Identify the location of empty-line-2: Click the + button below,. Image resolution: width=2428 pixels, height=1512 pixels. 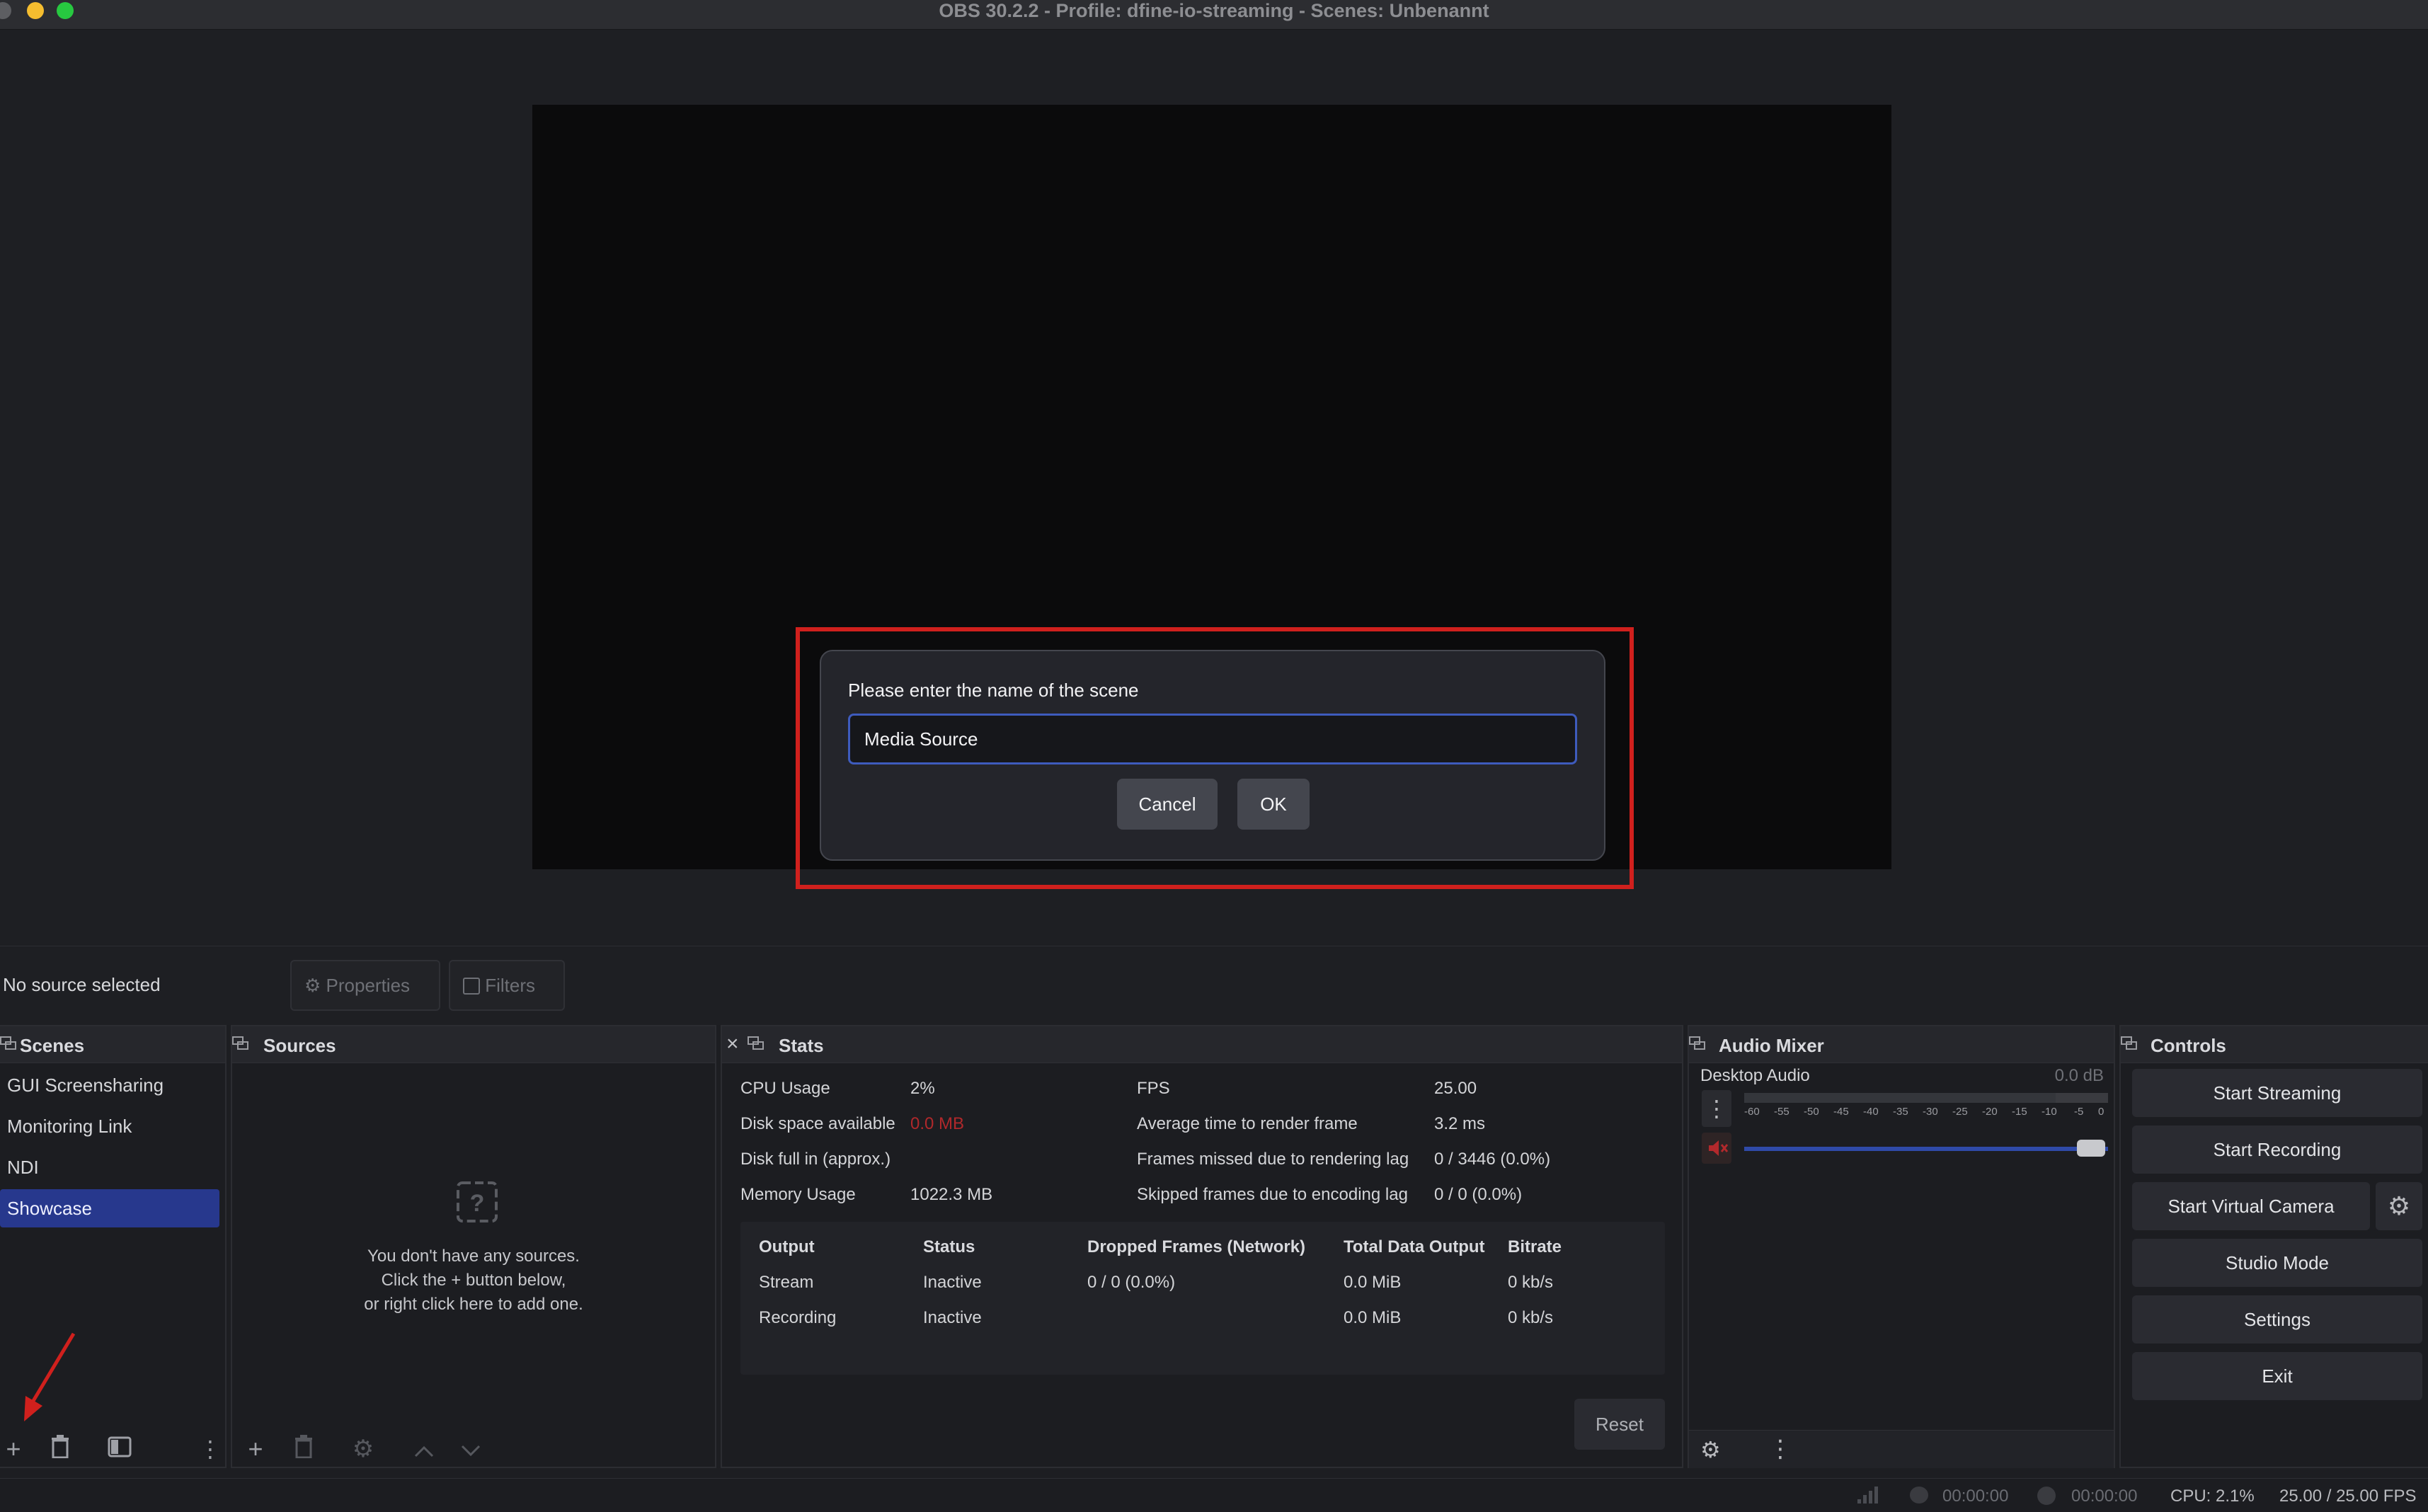
(473, 1280).